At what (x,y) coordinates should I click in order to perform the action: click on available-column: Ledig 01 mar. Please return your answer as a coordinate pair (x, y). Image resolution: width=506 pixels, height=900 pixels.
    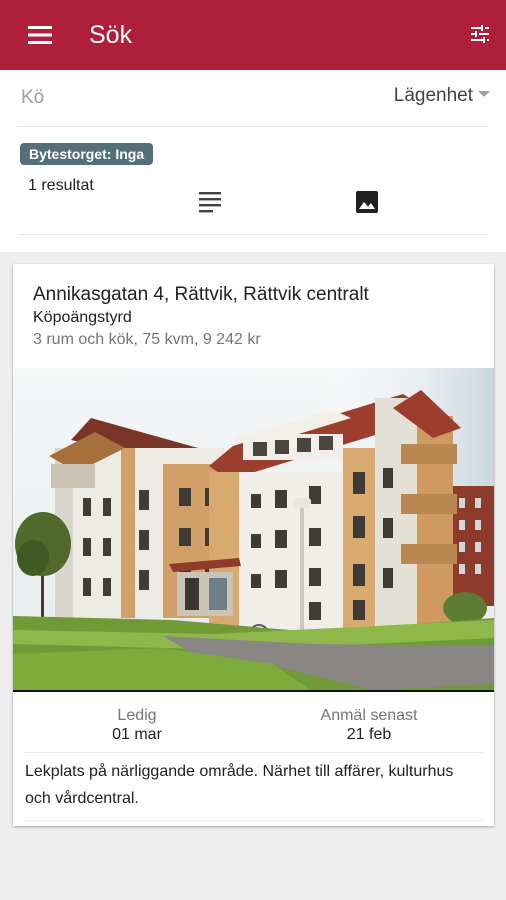
    Looking at the image, I should click on (137, 725).